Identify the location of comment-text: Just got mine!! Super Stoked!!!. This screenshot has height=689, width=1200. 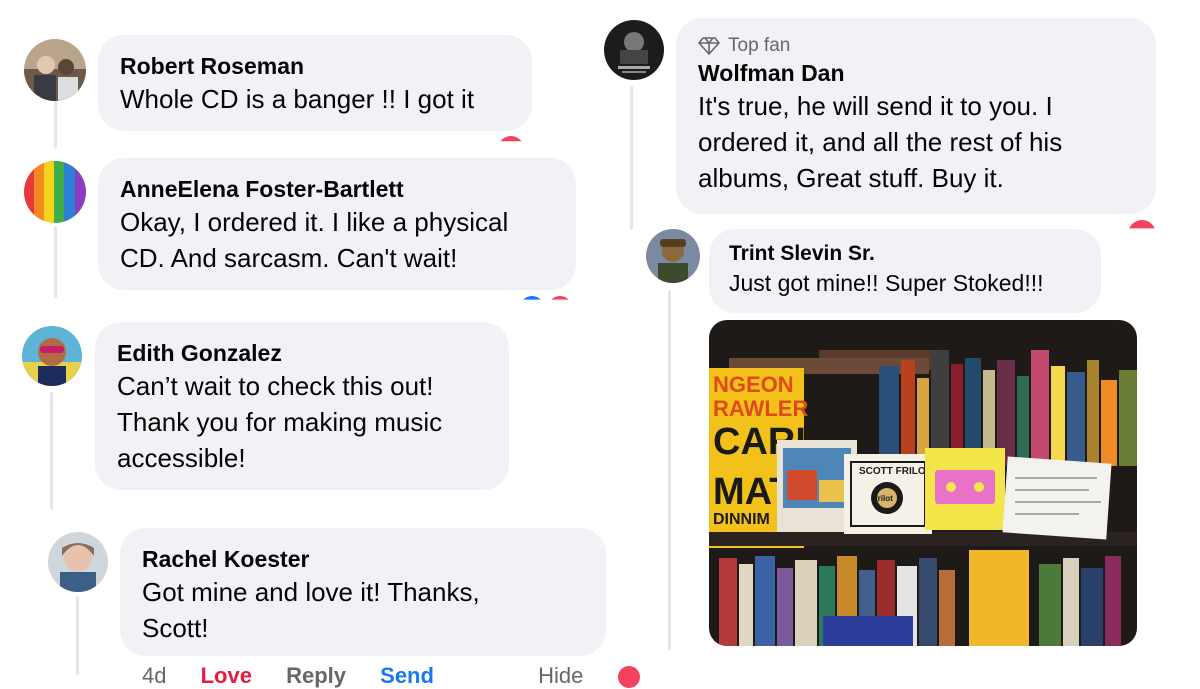
(886, 283).